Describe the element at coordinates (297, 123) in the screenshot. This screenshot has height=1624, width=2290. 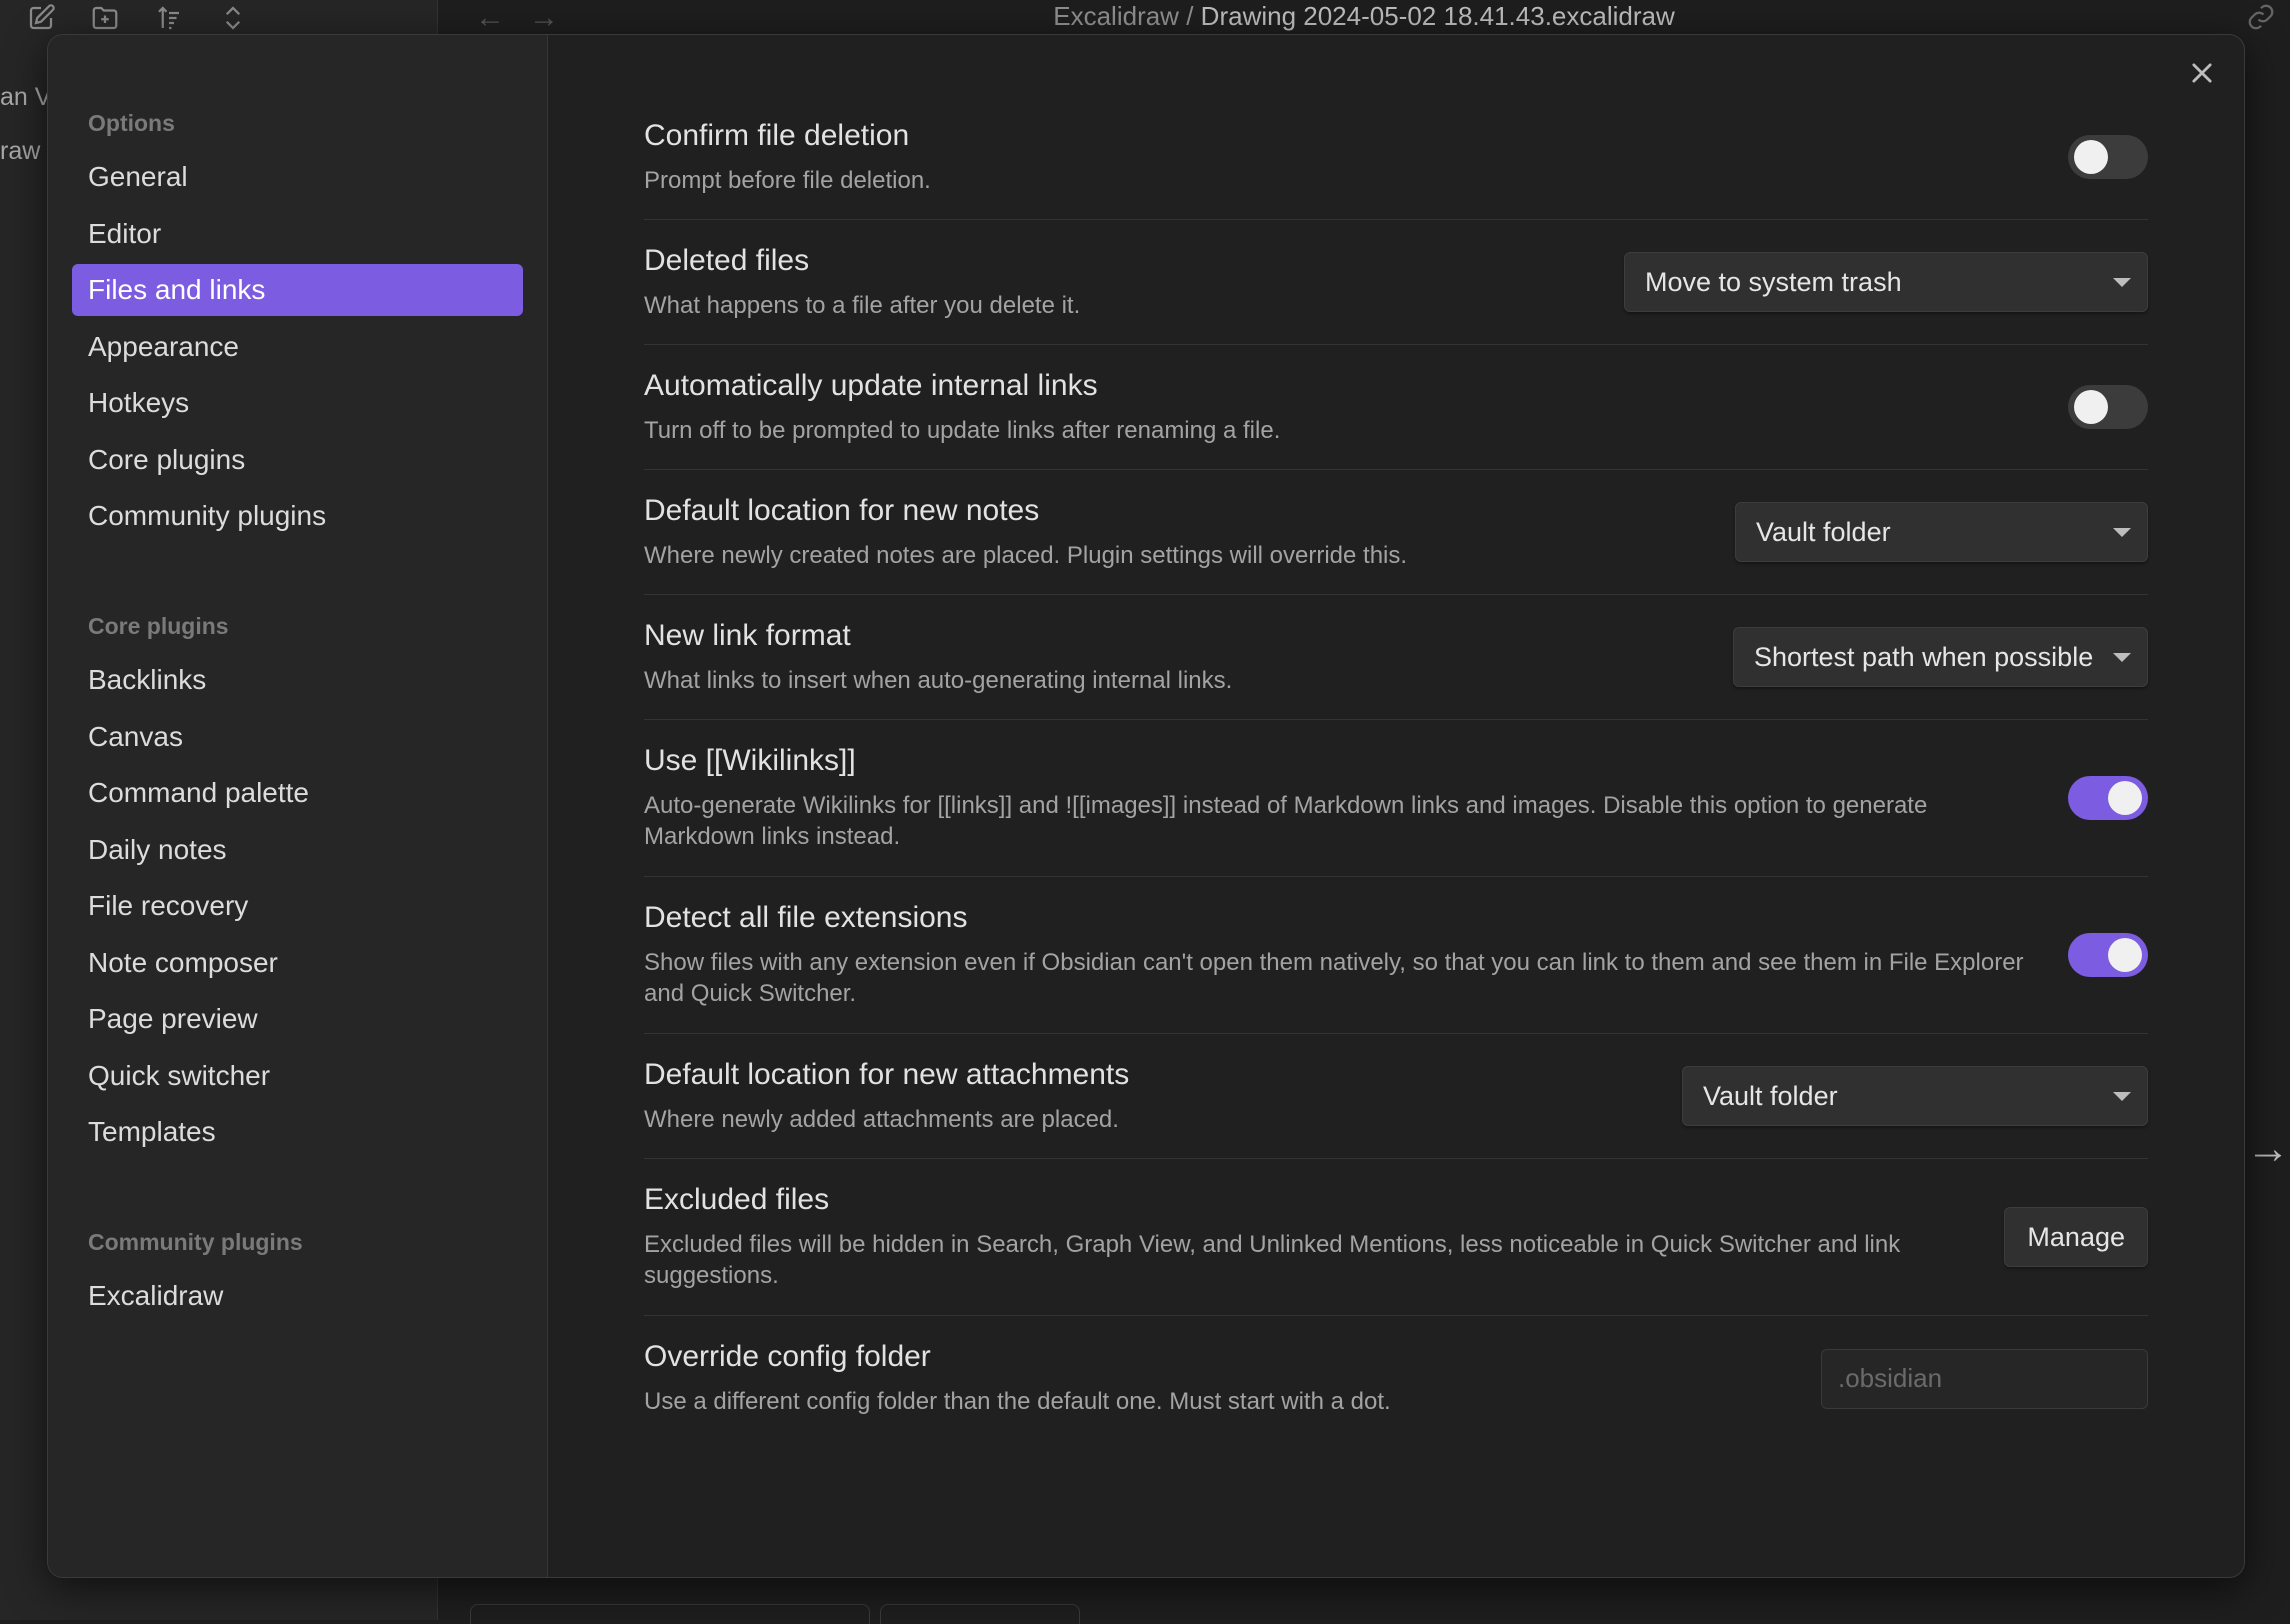
I see `sidebar-header-options: Options` at that location.